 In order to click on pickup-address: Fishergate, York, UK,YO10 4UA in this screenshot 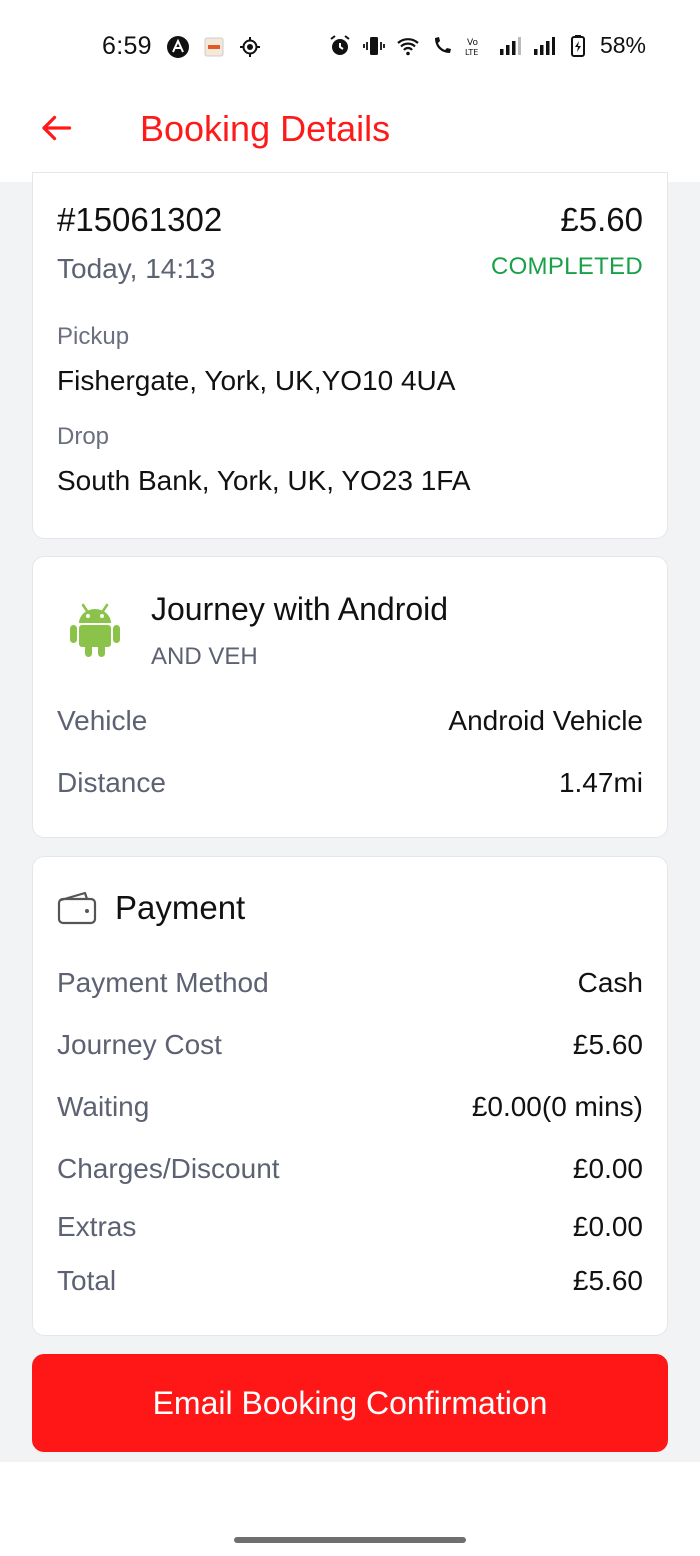, I will do `click(256, 380)`.